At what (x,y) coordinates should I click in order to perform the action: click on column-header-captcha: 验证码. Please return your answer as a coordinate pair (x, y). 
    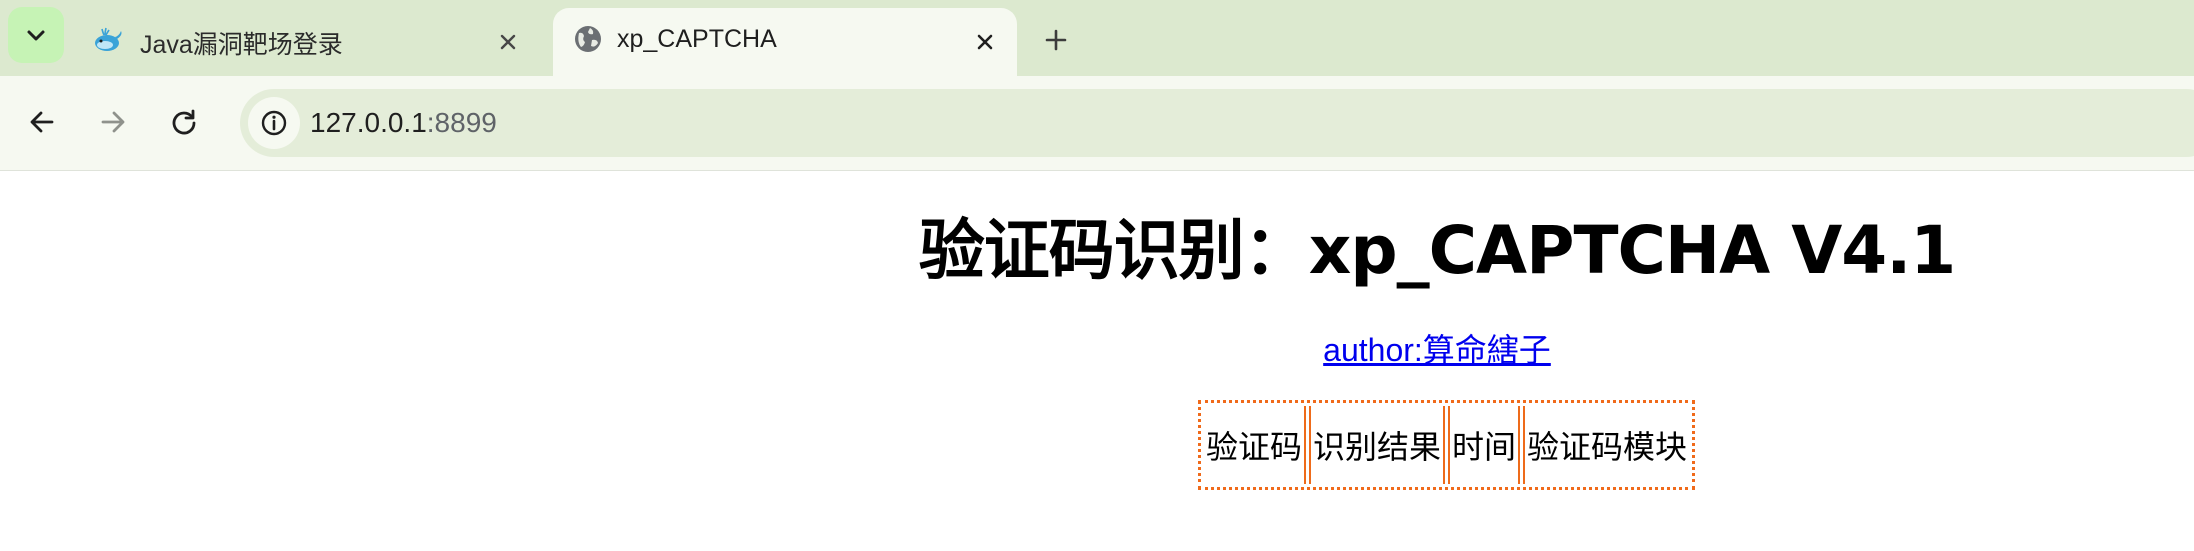
    Looking at the image, I should click on (1255, 445).